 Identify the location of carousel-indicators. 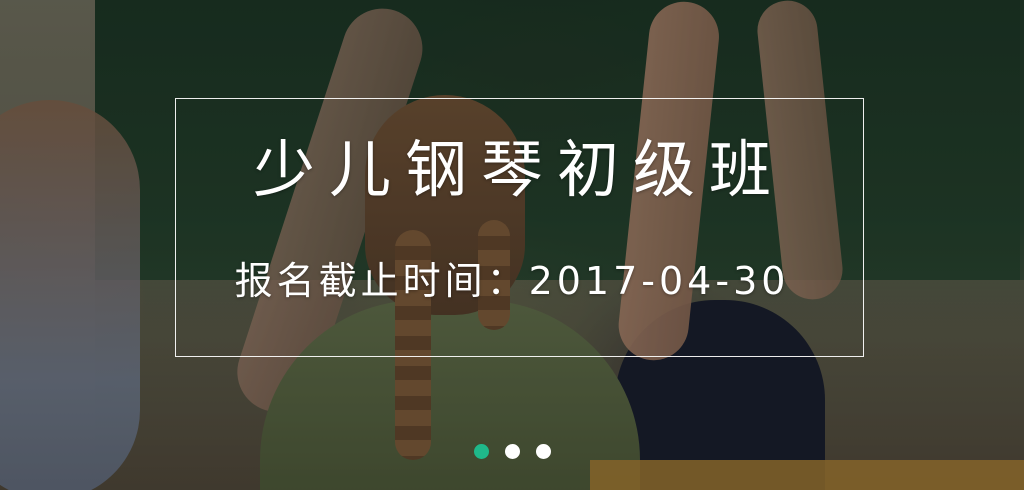
(512, 451).